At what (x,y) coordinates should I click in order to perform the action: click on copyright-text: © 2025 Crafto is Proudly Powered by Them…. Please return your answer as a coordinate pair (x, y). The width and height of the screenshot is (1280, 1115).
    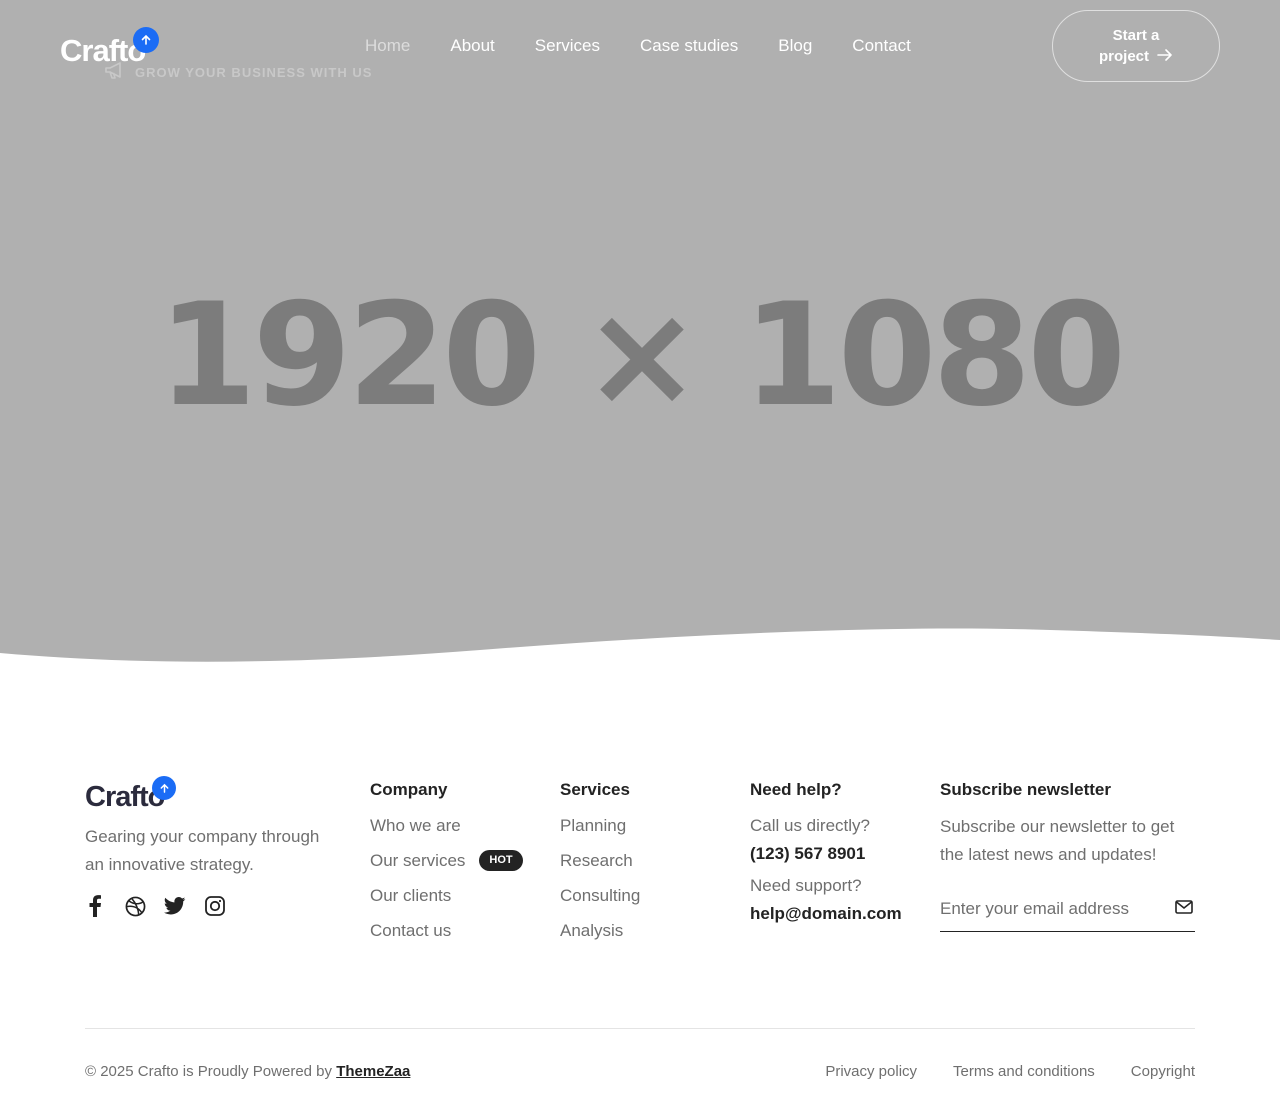
    Looking at the image, I should click on (247, 1071).